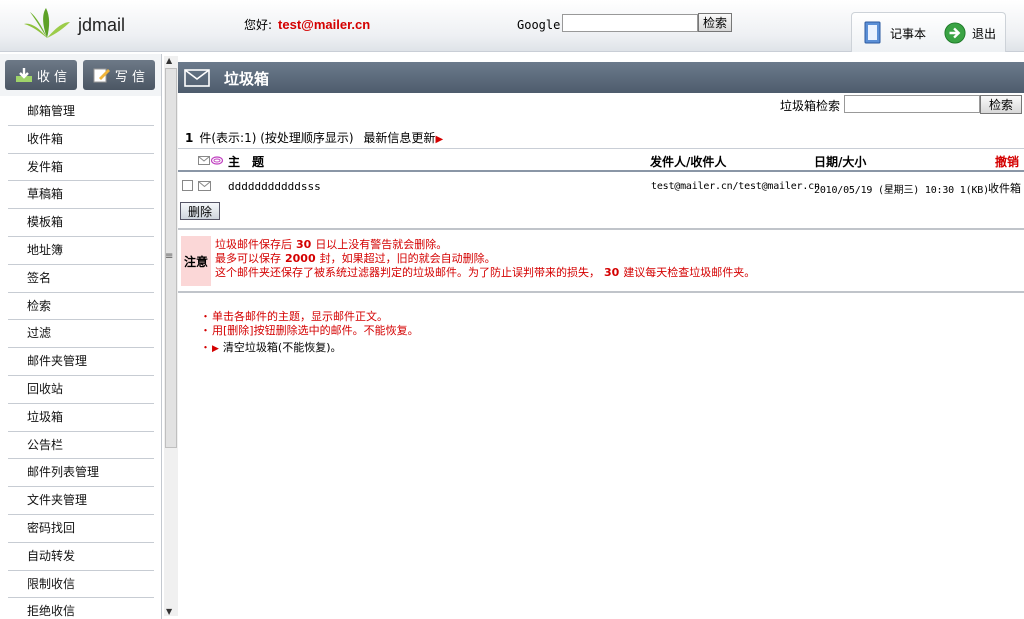 Image resolution: width=1024 pixels, height=619 pixels. Describe the element at coordinates (80, 75) in the screenshot. I see `sidebar-actions: 收 信 写 信` at that location.